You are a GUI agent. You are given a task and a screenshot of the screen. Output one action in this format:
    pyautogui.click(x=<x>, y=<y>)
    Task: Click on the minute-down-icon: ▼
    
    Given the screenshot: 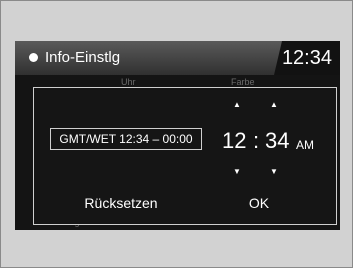 What is the action you would take?
    pyautogui.click(x=274, y=171)
    